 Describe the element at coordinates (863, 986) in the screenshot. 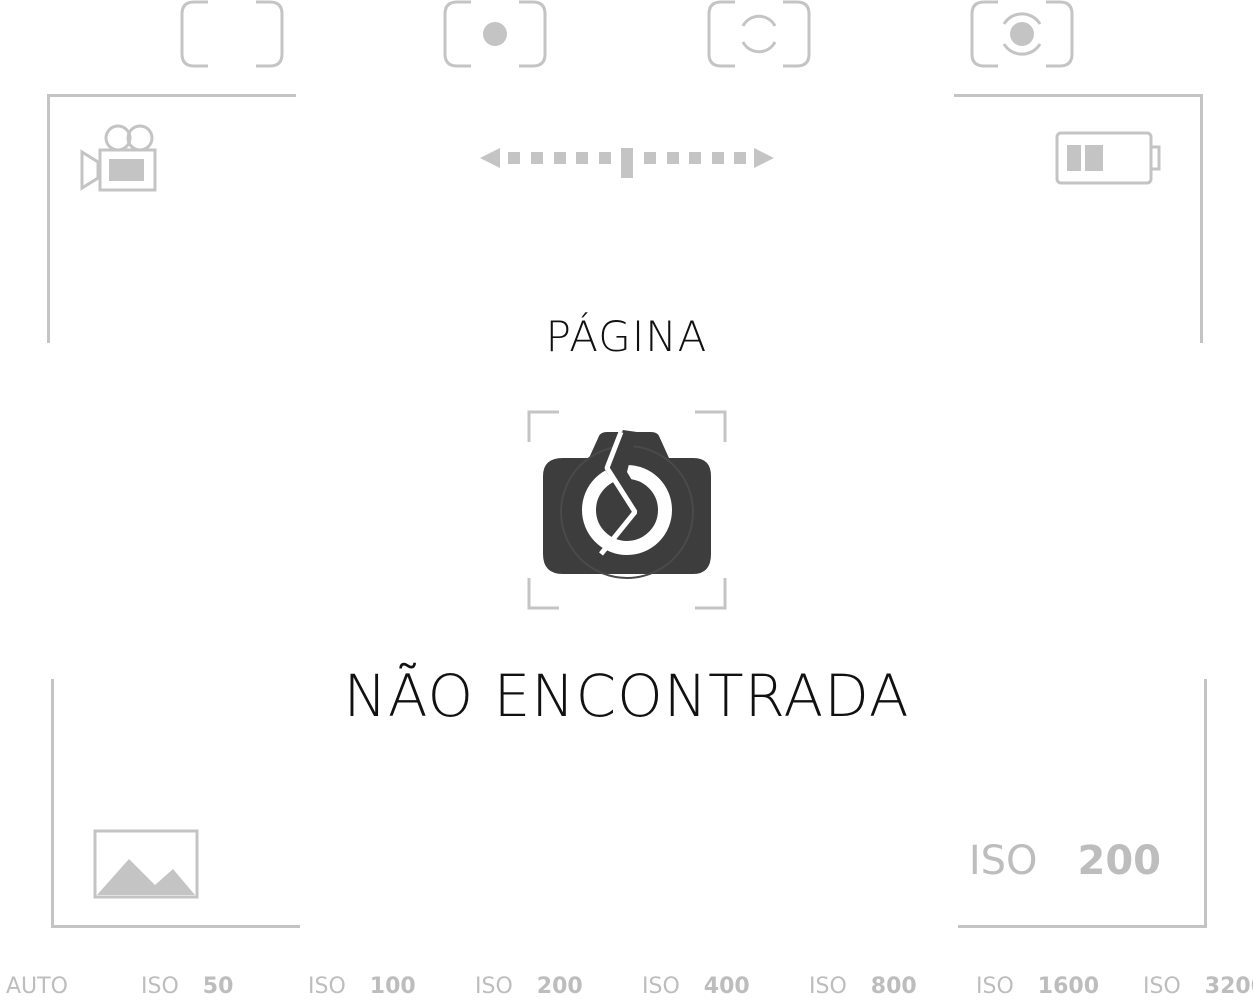

I see `iso-option-800: ISO 800` at that location.